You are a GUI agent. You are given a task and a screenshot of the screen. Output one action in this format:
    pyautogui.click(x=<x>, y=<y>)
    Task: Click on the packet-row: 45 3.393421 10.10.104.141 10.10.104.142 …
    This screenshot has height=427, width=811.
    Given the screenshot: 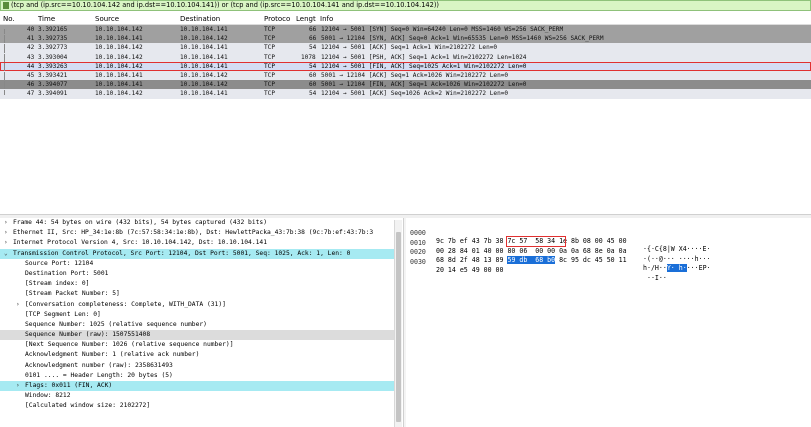 What is the action you would take?
    pyautogui.click(x=405, y=76)
    